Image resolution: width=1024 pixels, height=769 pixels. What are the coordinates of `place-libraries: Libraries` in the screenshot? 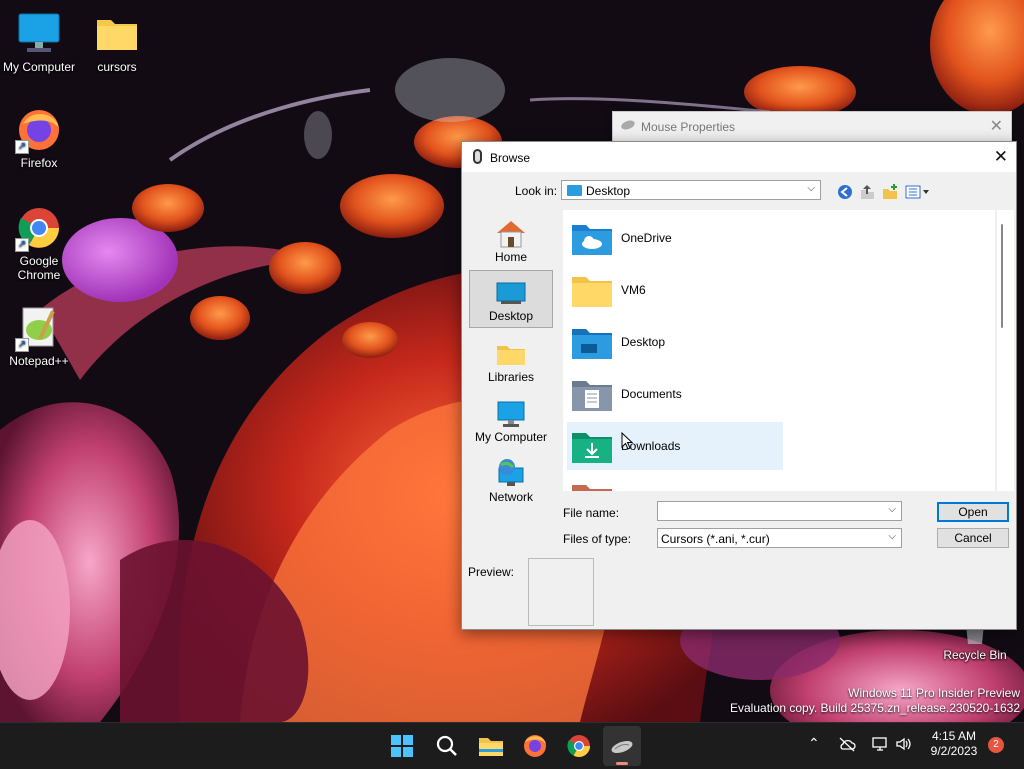 It's located at (511, 361).